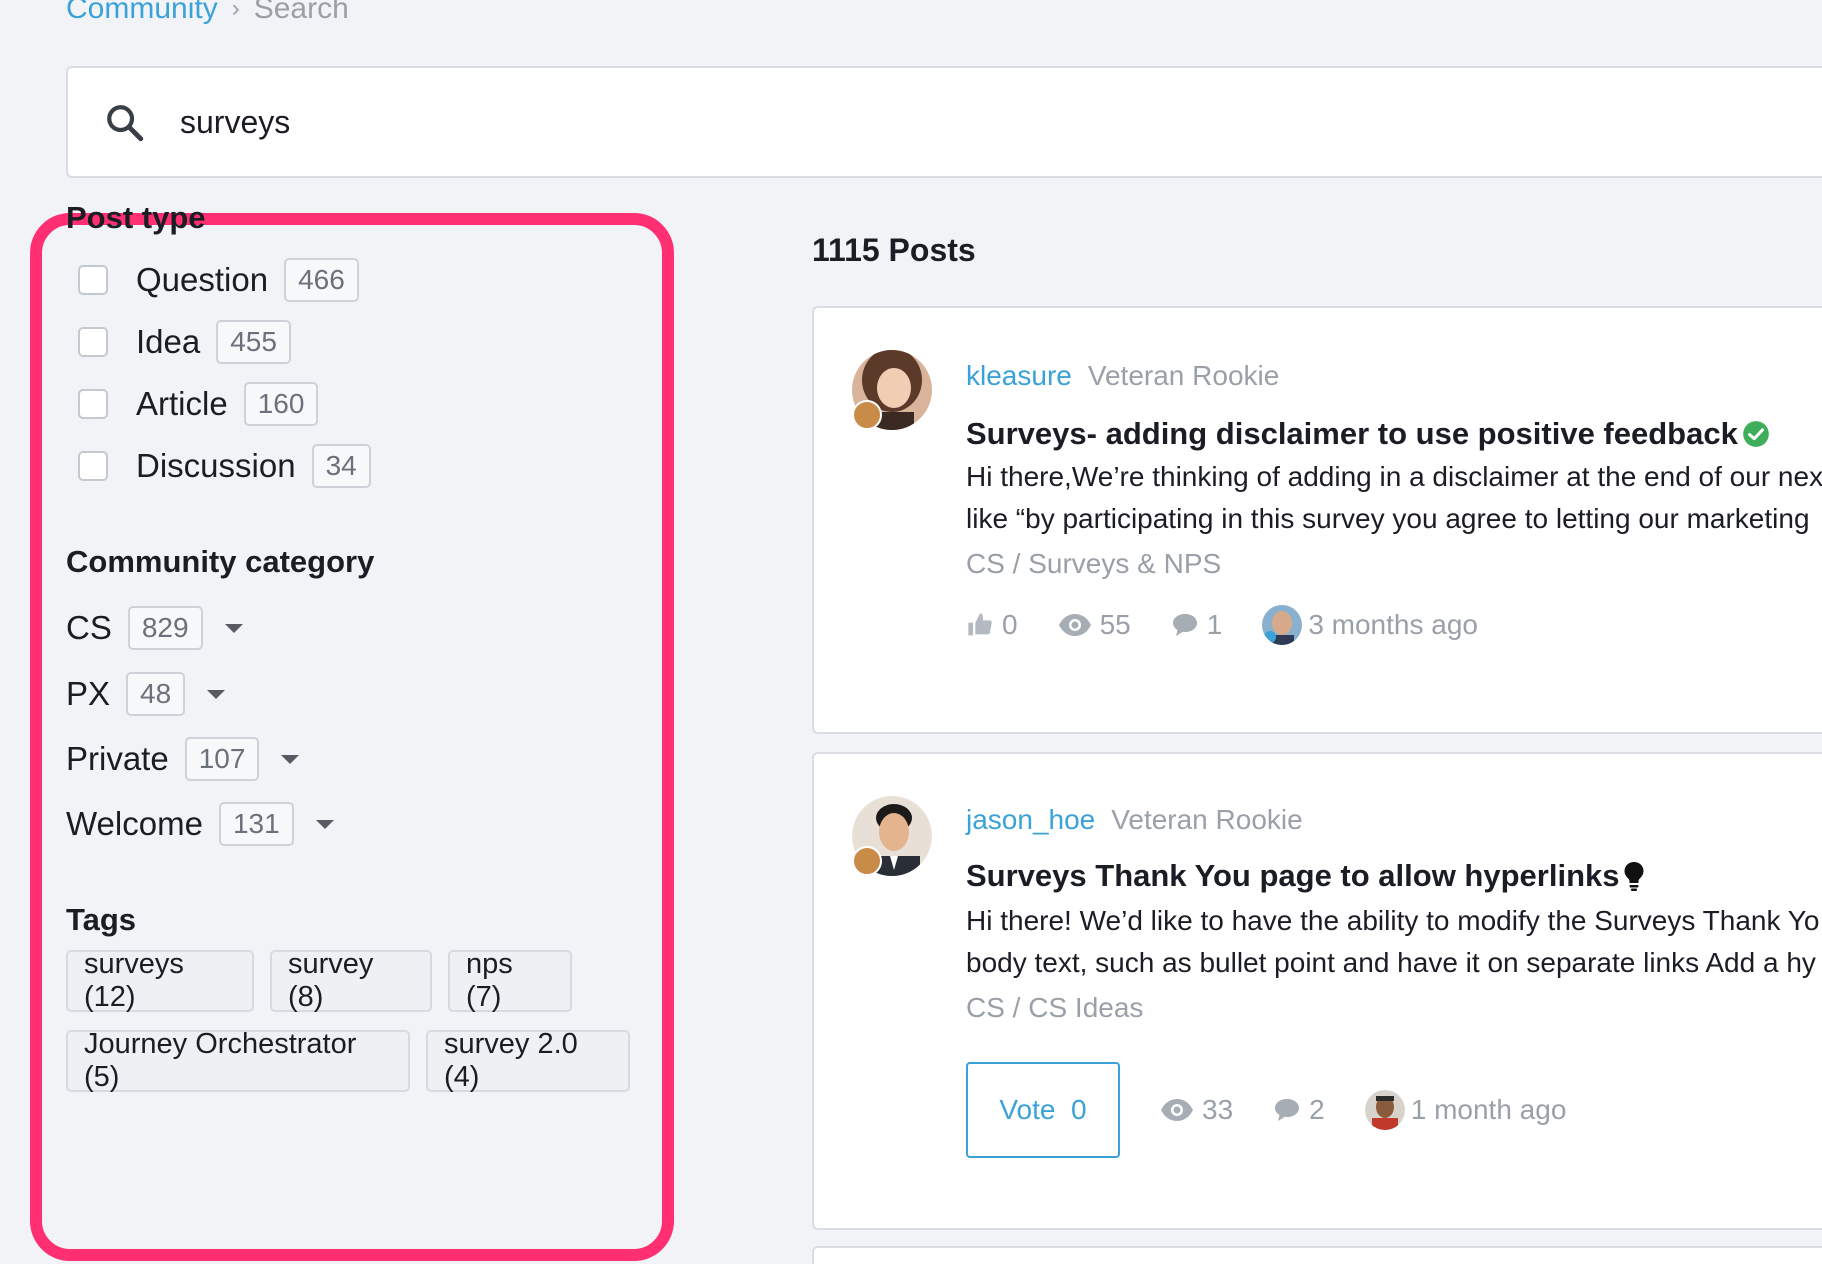 The height and width of the screenshot is (1264, 1822). I want to click on post-time: 1 month ago, so click(1488, 1109).